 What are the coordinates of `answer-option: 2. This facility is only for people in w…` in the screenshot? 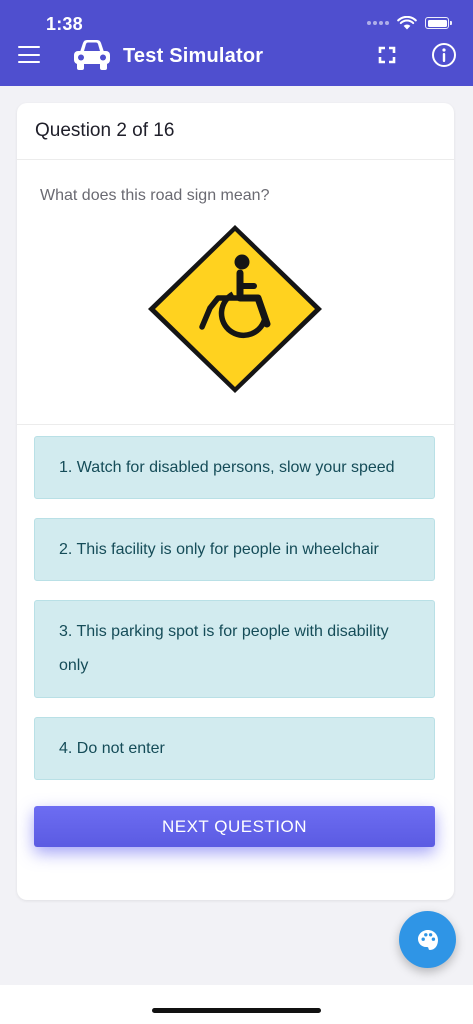 It's located at (234, 549).